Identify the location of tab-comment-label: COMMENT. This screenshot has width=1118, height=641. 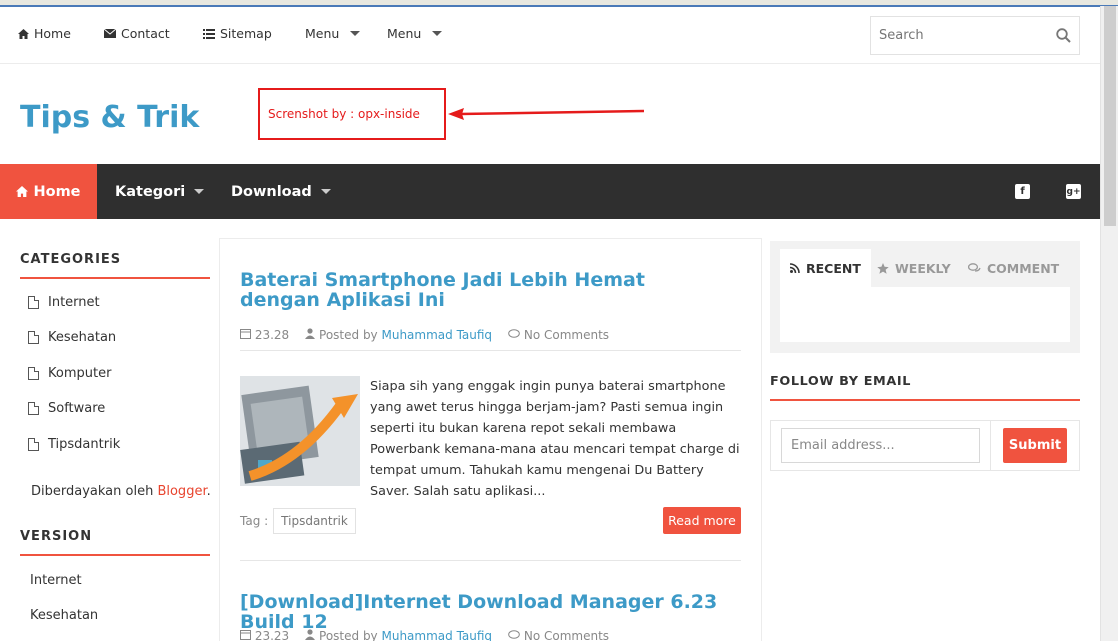
(1023, 268).